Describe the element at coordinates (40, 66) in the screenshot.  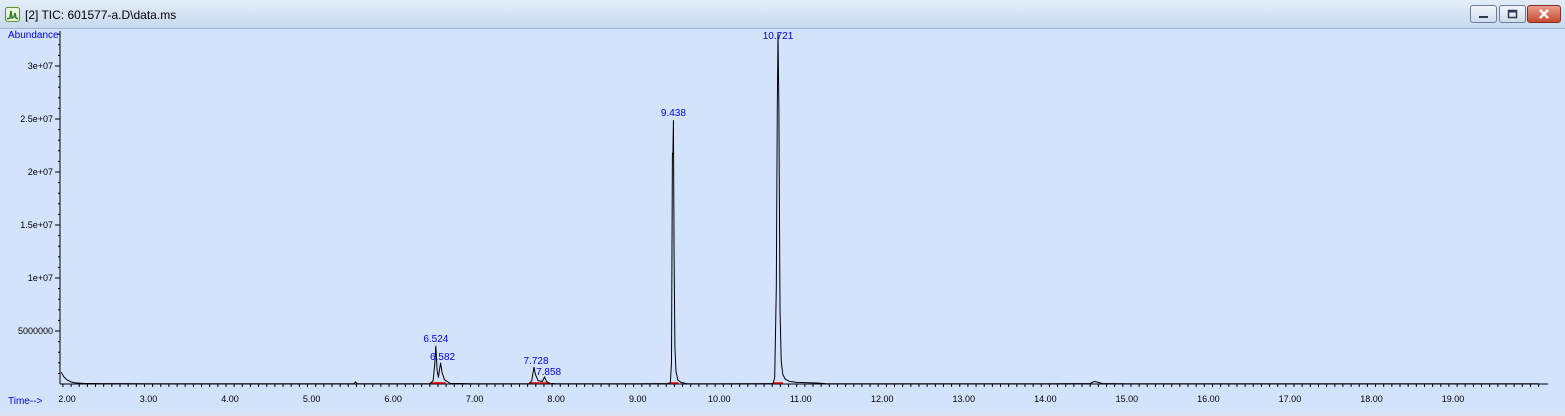
I see `y-tick-label: 3e+07` at that location.